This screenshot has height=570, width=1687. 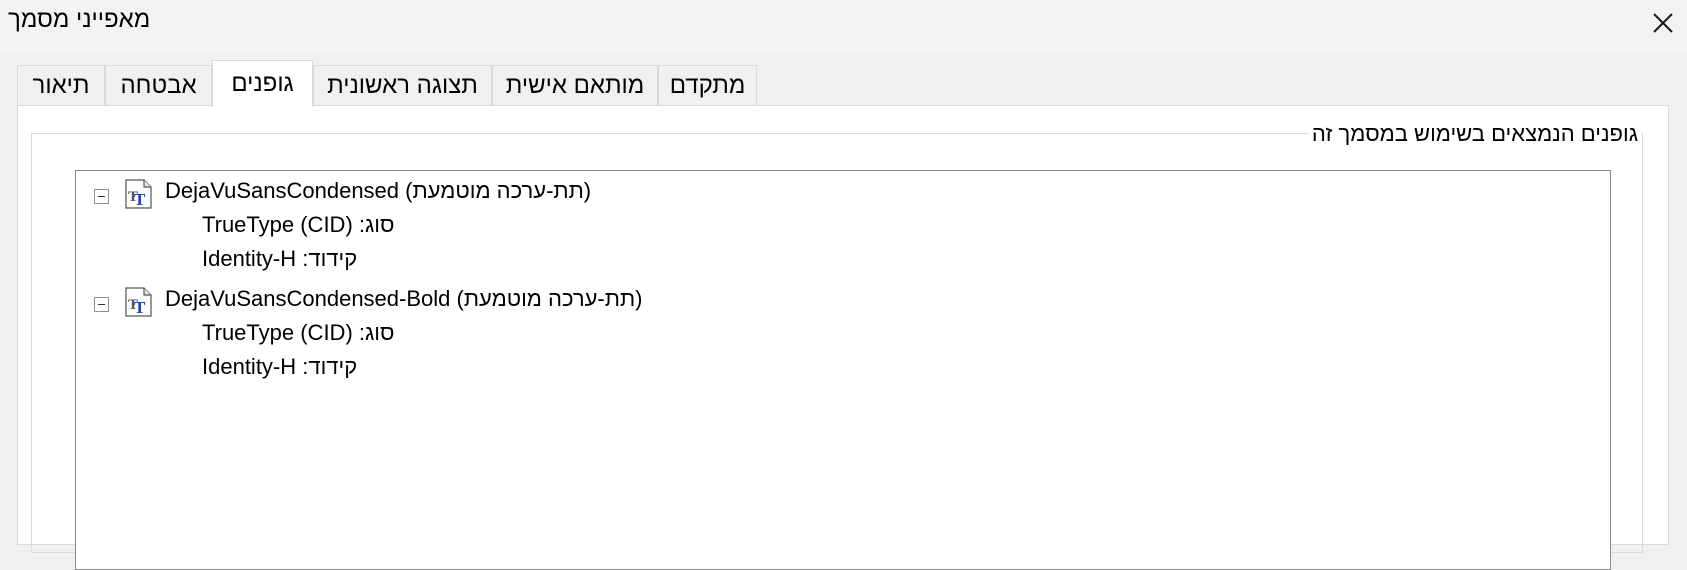 I want to click on close-icon, so click(x=1663, y=23).